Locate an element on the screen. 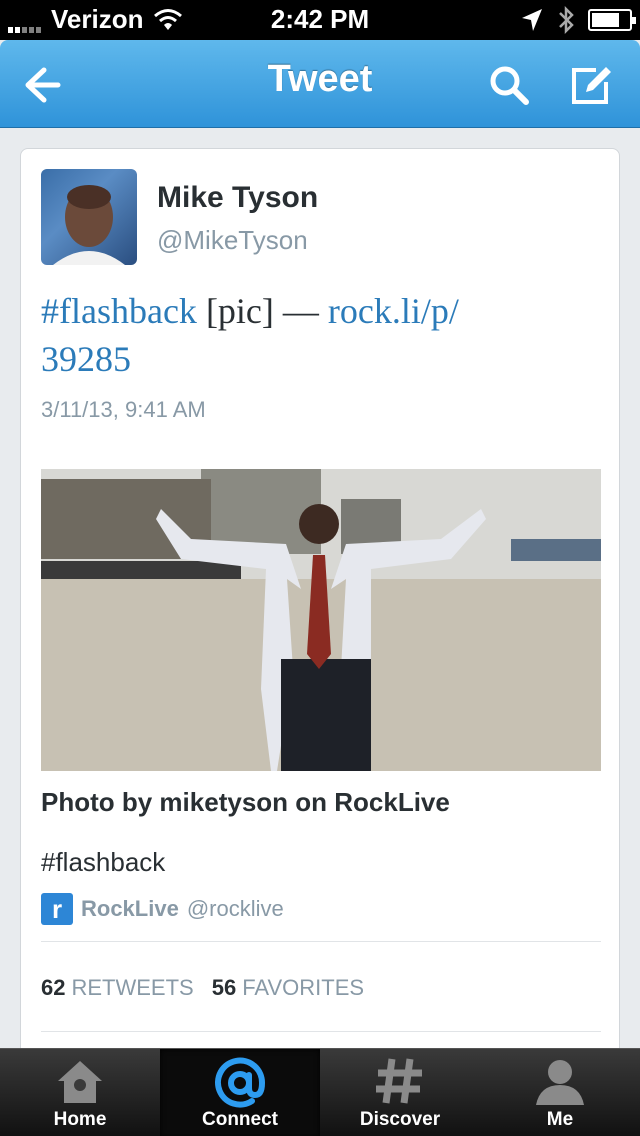 This screenshot has width=640, height=1136. hashtag-link: #flashback is located at coordinates (119, 311).